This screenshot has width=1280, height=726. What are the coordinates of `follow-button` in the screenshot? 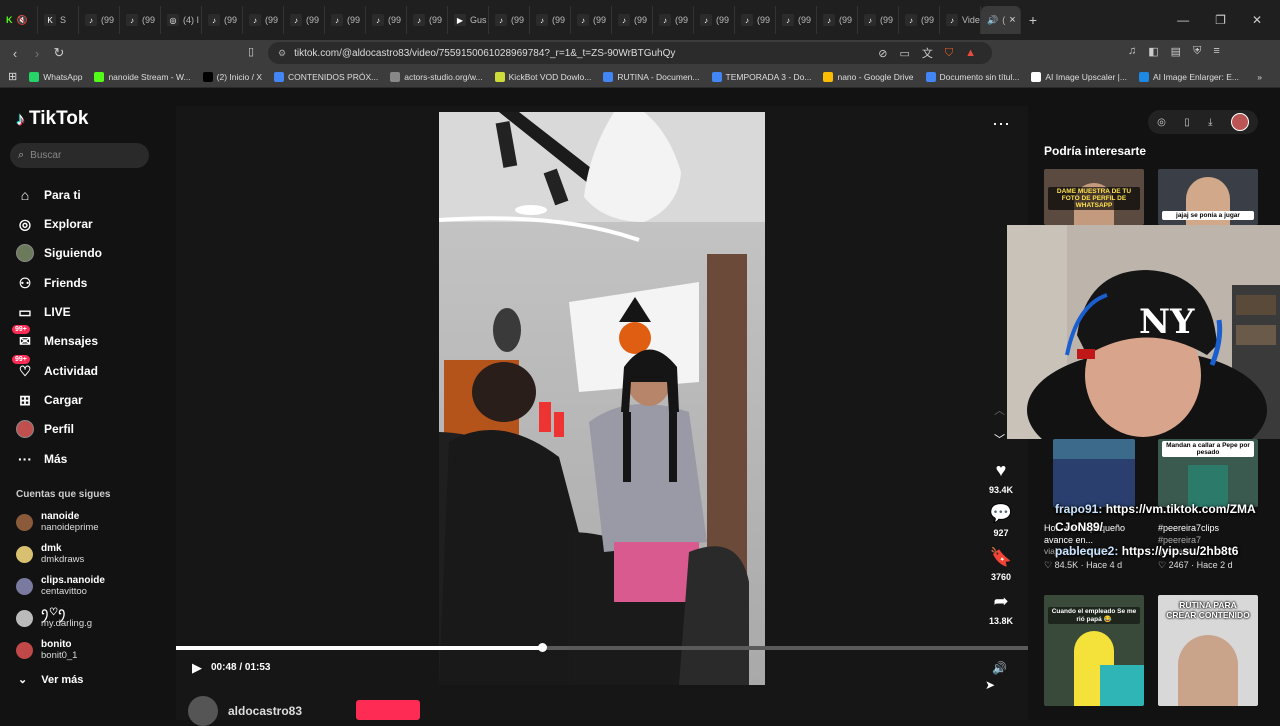 It's located at (388, 710).